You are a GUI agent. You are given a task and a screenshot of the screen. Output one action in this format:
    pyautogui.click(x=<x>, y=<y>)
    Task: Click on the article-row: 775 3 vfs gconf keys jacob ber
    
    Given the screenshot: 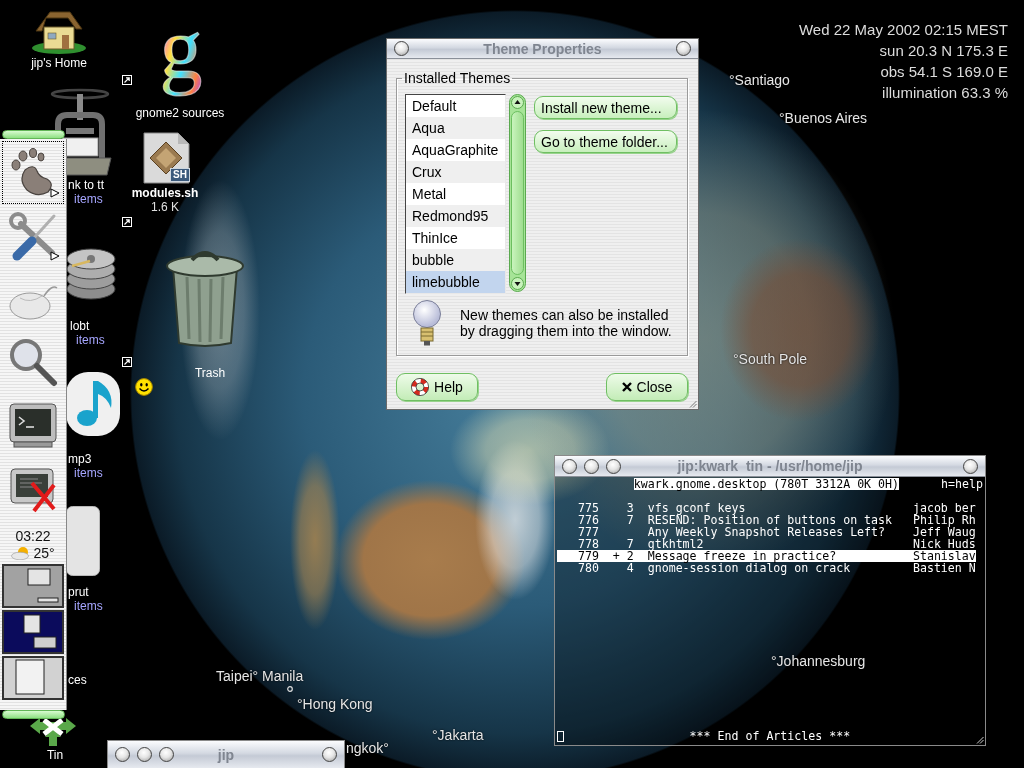 What is the action you would take?
    pyautogui.click(x=766, y=508)
    